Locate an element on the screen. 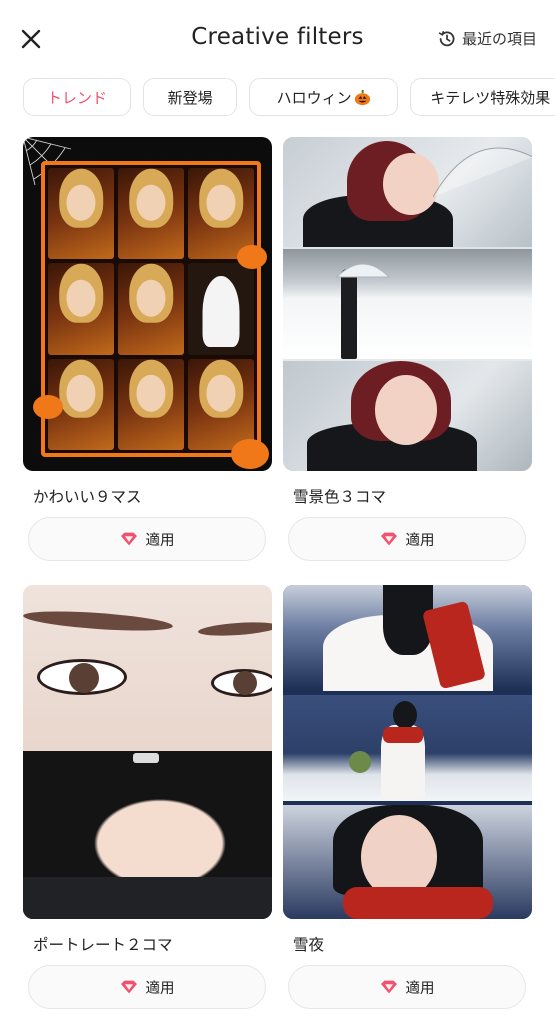 This screenshot has height=1024, width=555. tab-halloween: ハロウィン is located at coordinates (324, 97).